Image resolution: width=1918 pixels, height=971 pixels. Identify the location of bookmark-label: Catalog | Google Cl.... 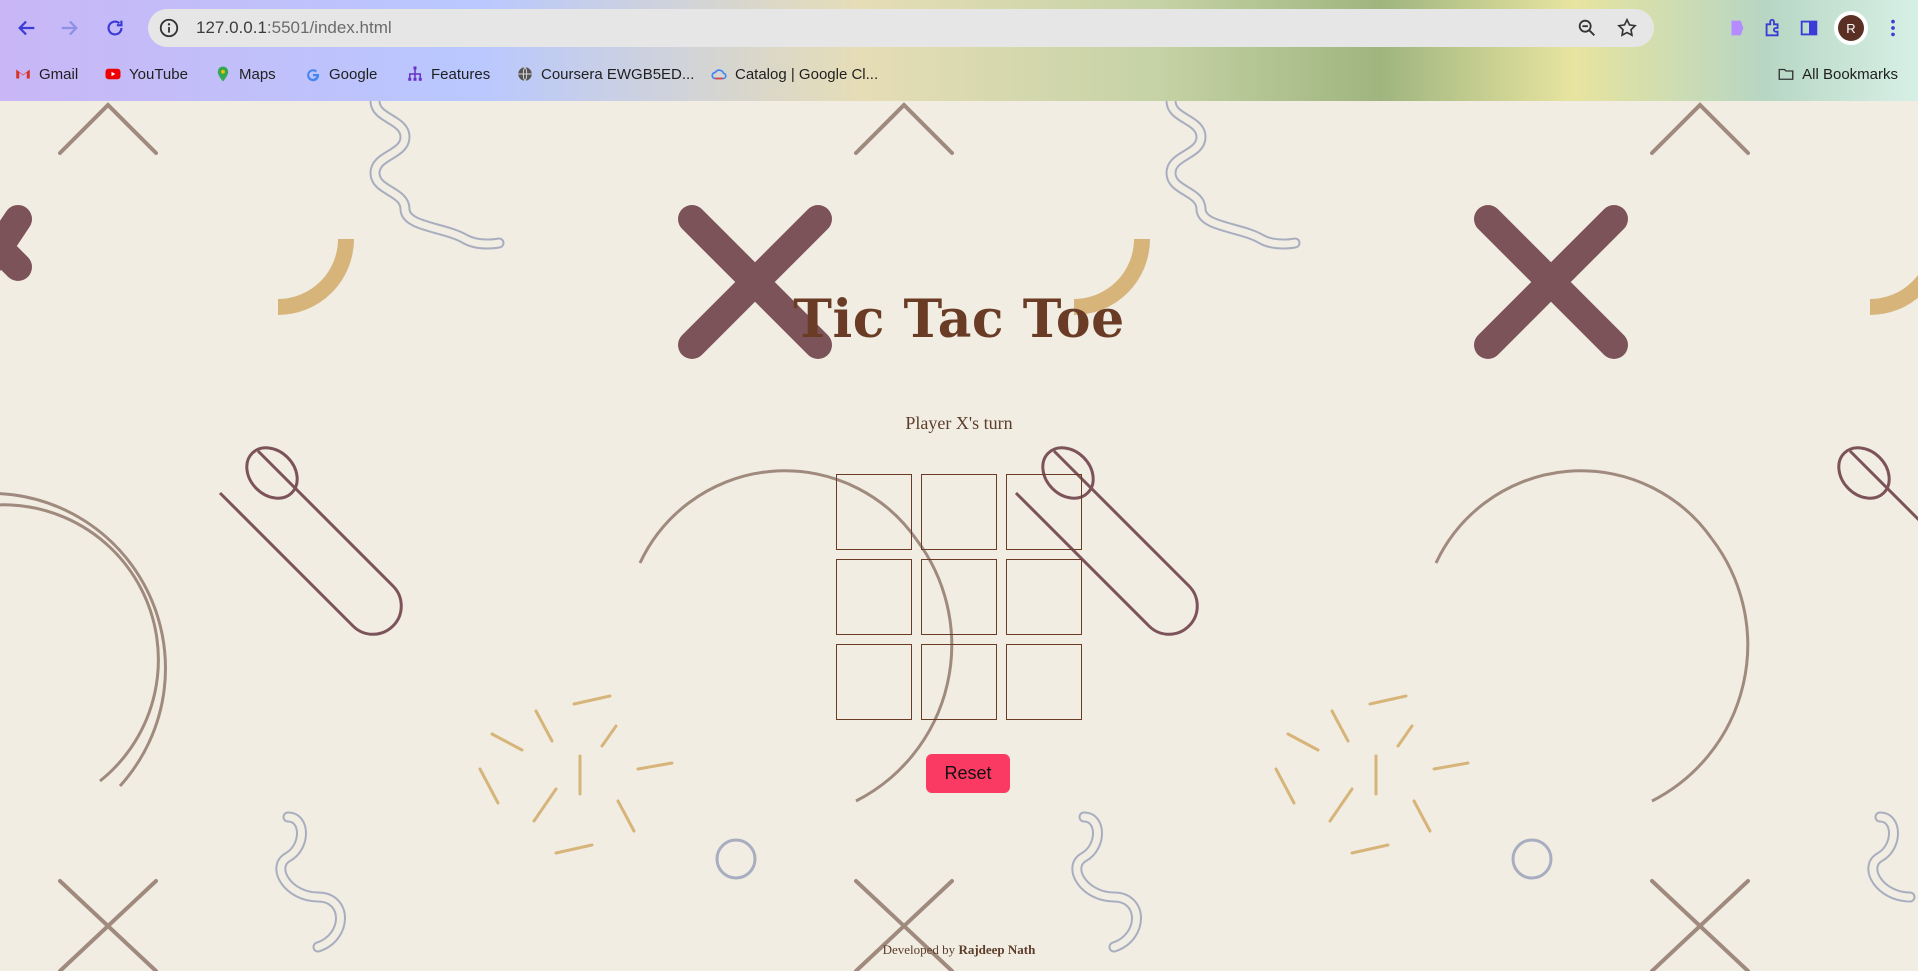
(807, 74).